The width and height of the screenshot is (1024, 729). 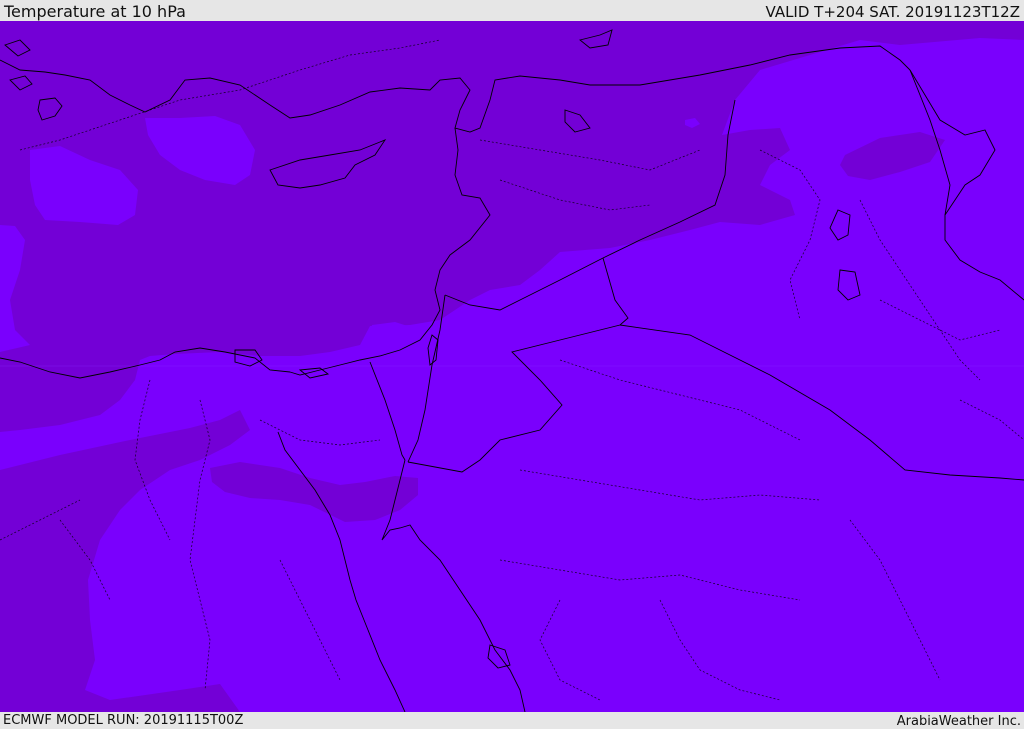 I want to click on valid-time-label: VALID T+204 SAT. 20191123T12Z, so click(x=892, y=12).